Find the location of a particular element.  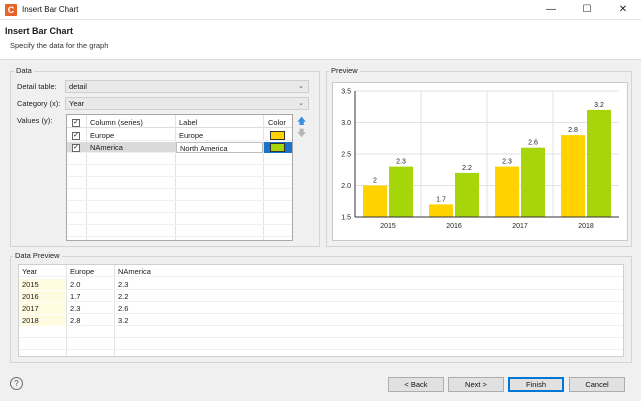

detail-table-select: detail ⌄ is located at coordinates (187, 86).